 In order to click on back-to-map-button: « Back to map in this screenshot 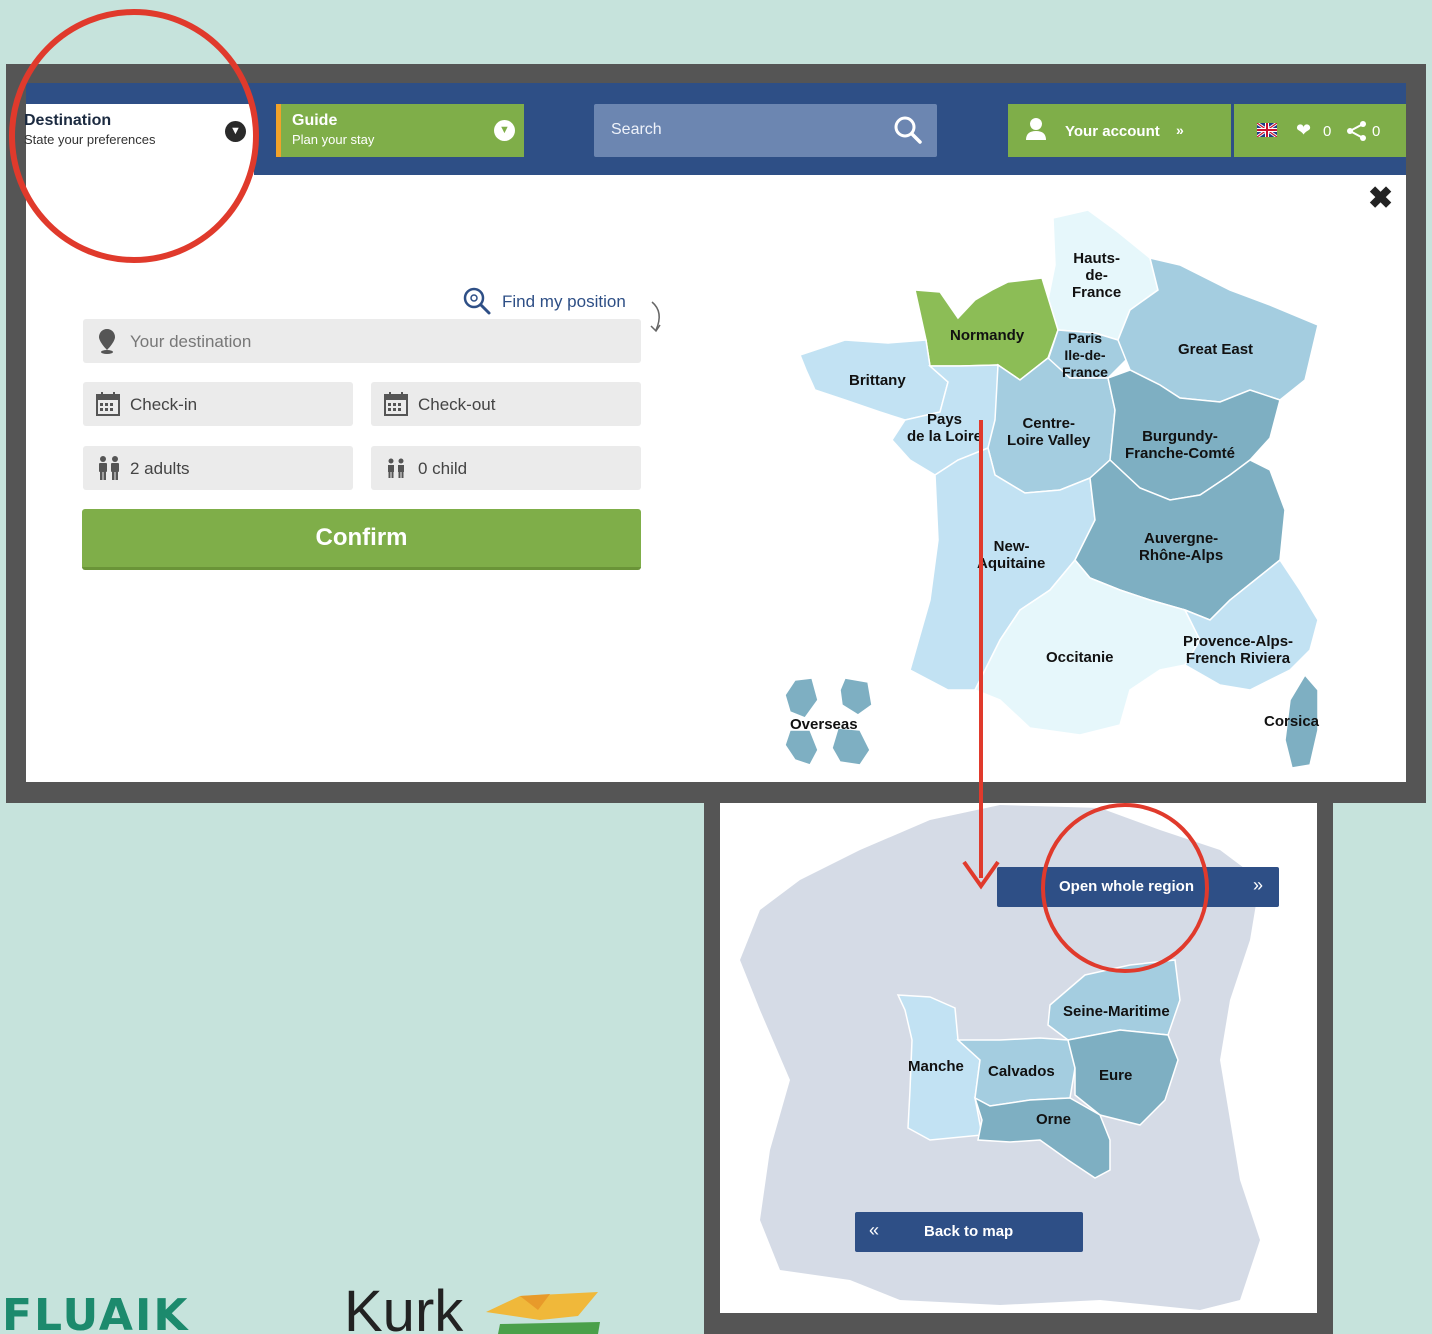, I will do `click(969, 1232)`.